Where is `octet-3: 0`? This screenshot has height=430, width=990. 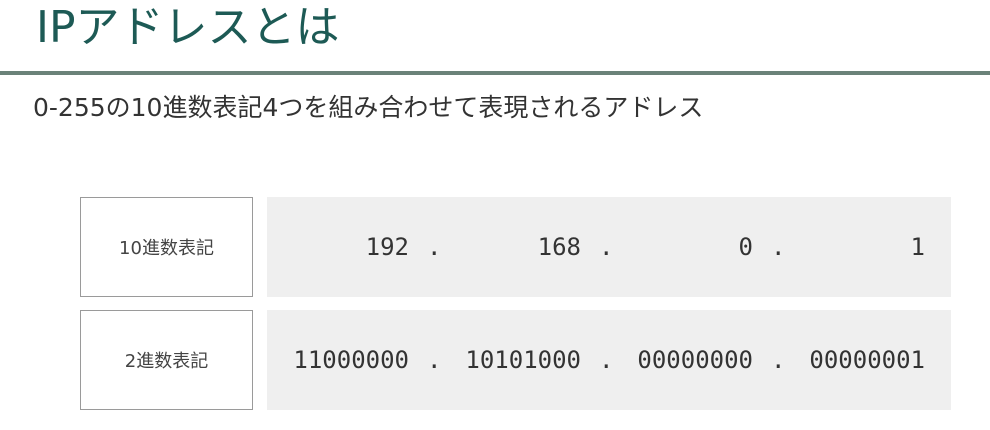
octet-3: 0 is located at coordinates (745, 247).